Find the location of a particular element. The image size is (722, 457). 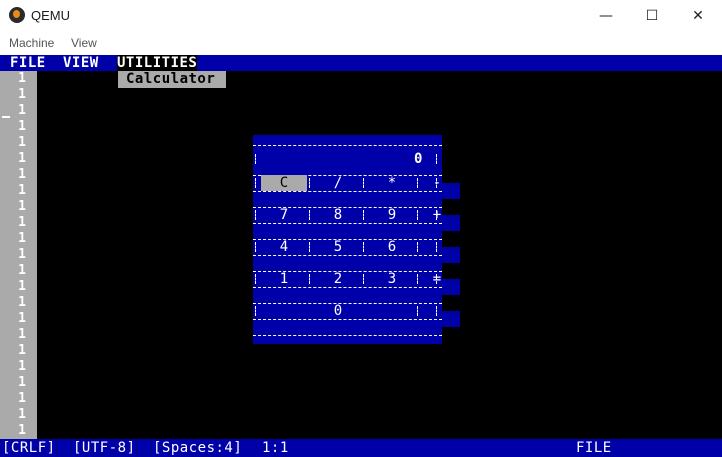

key-multiply: * is located at coordinates (392, 183).